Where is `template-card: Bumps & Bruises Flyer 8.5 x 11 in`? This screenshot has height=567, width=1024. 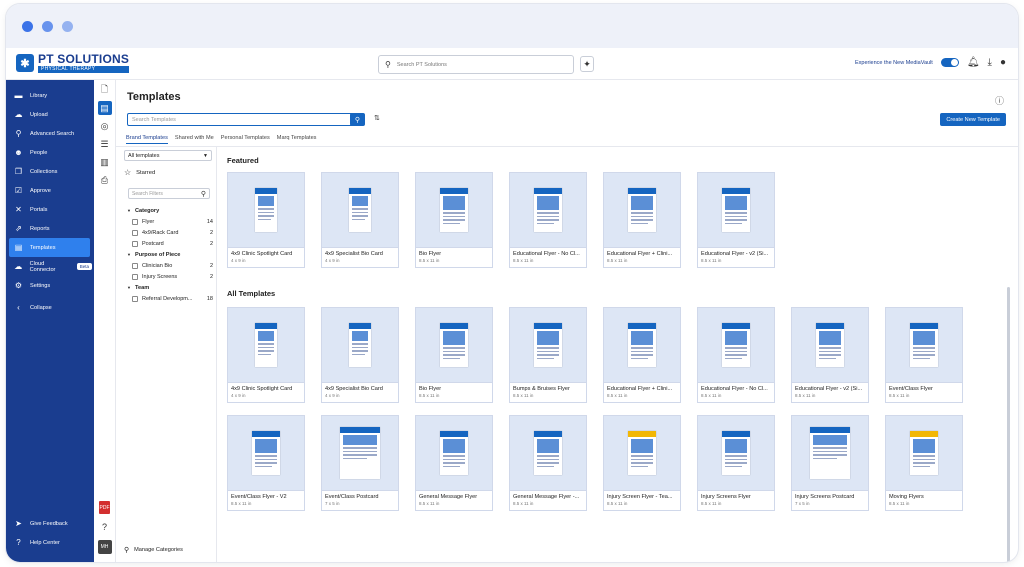 template-card: Bumps & Bruises Flyer 8.5 x 11 in is located at coordinates (548, 355).